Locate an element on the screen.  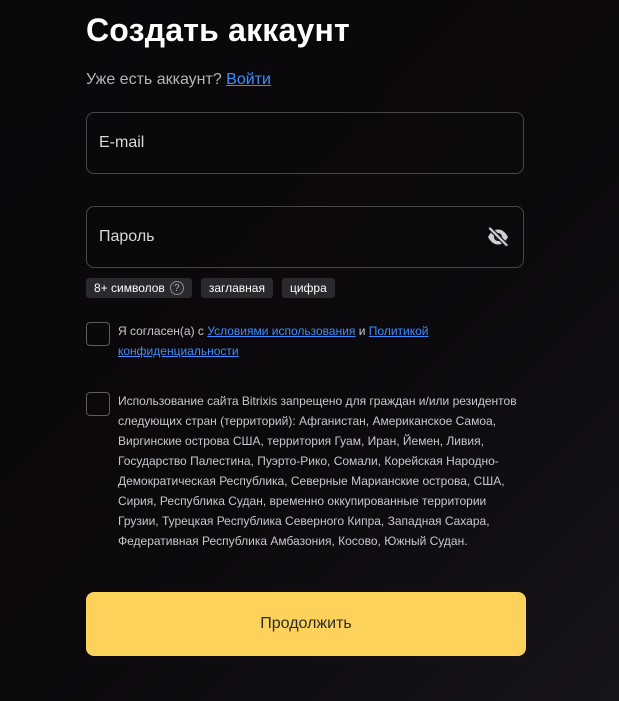
email-field-wrapper is located at coordinates (305, 143).